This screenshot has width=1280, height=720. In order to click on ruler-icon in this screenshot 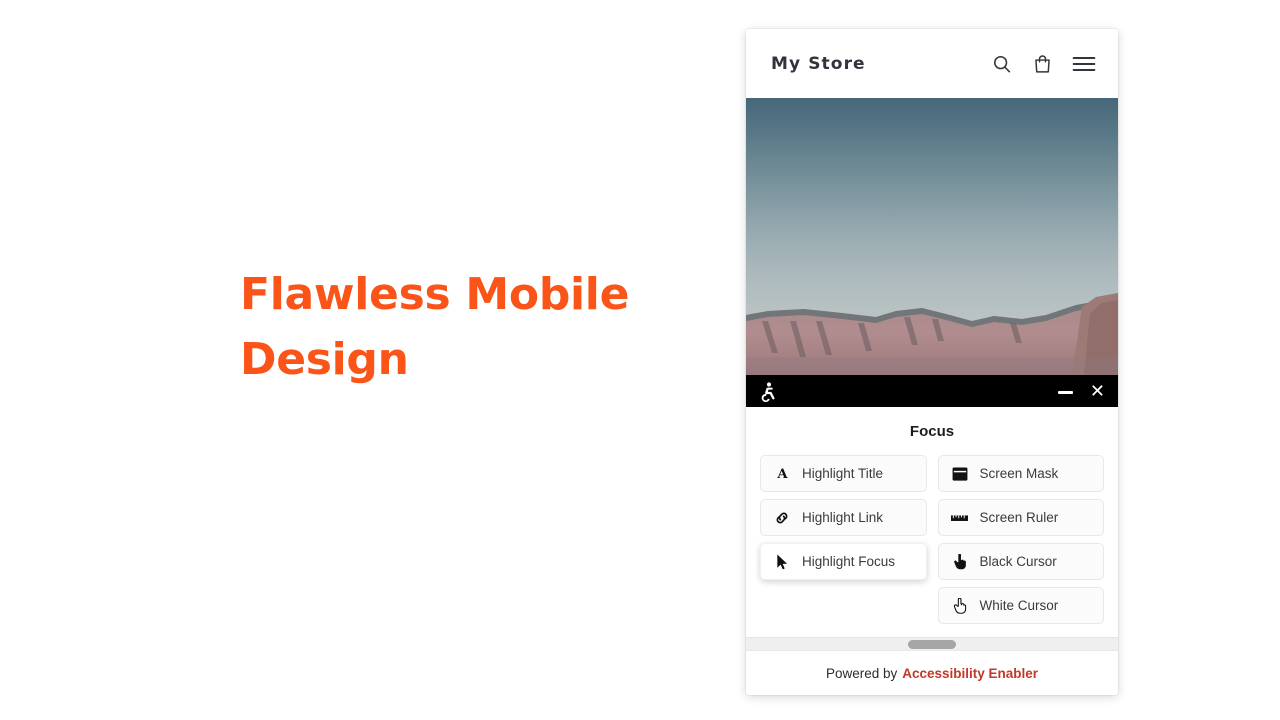, I will do `click(960, 518)`.